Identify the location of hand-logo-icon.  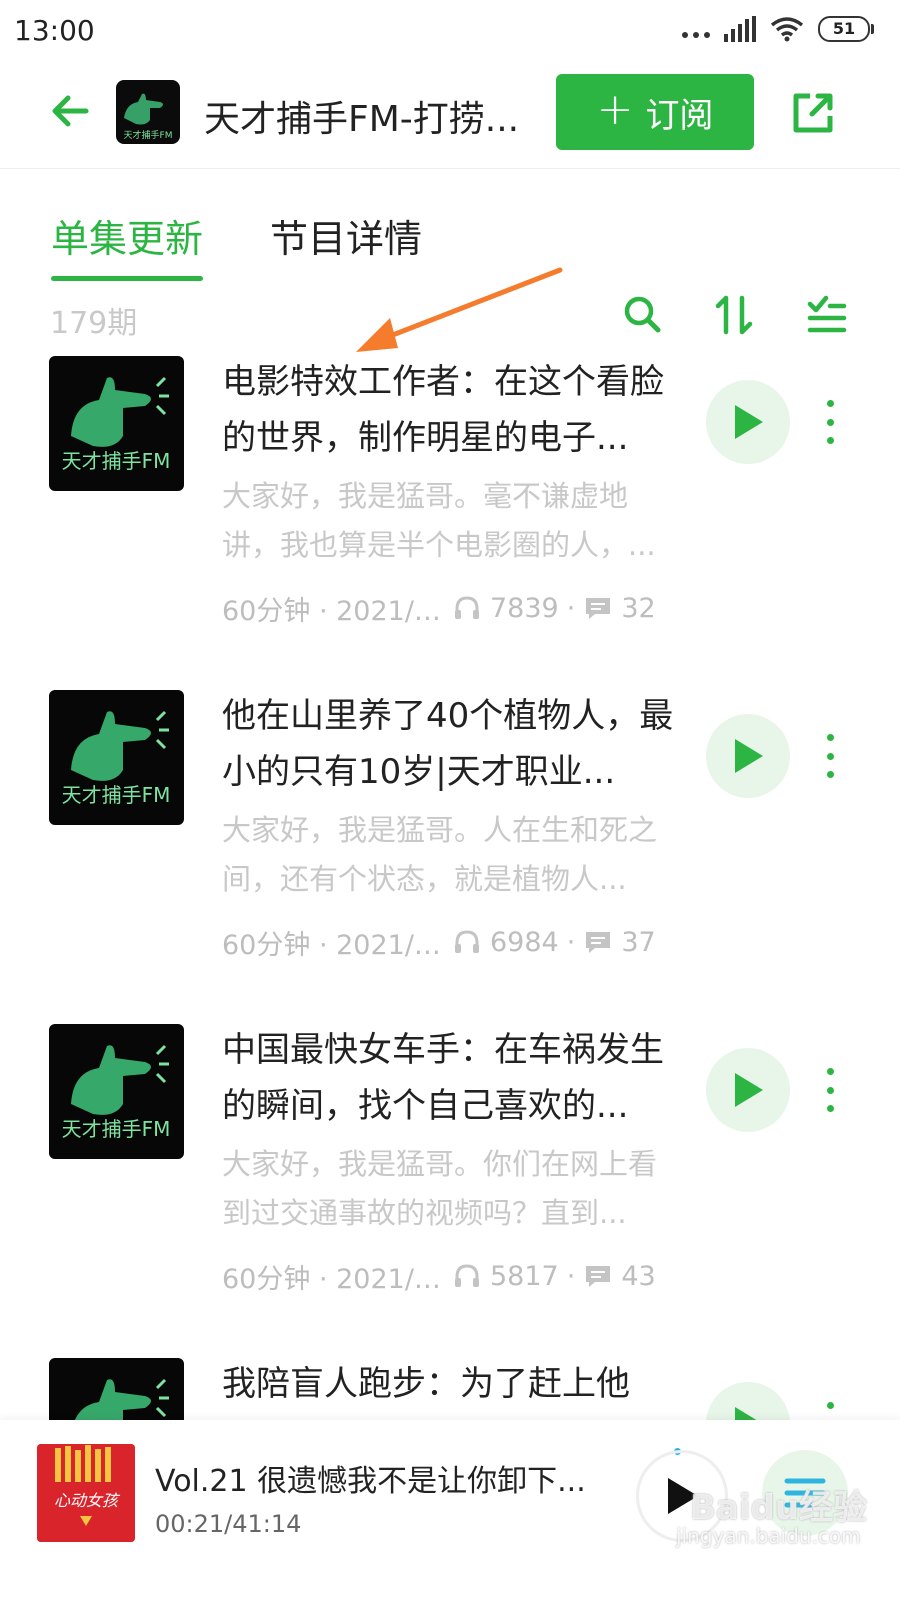
(122, 1399).